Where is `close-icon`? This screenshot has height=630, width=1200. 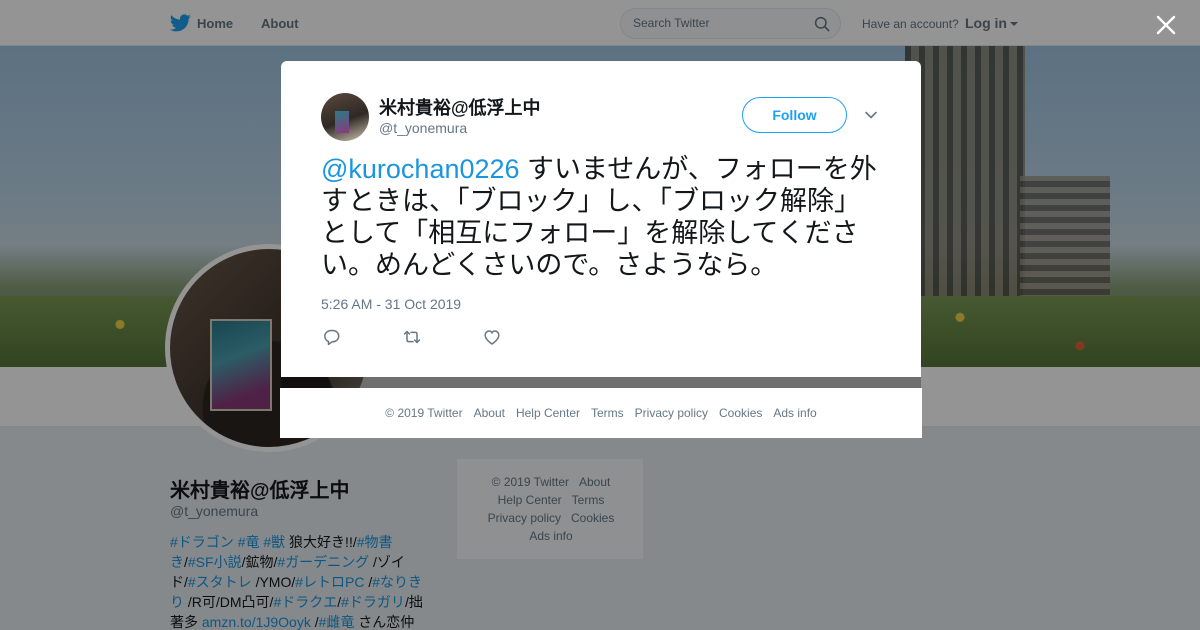
close-icon is located at coordinates (1166, 25).